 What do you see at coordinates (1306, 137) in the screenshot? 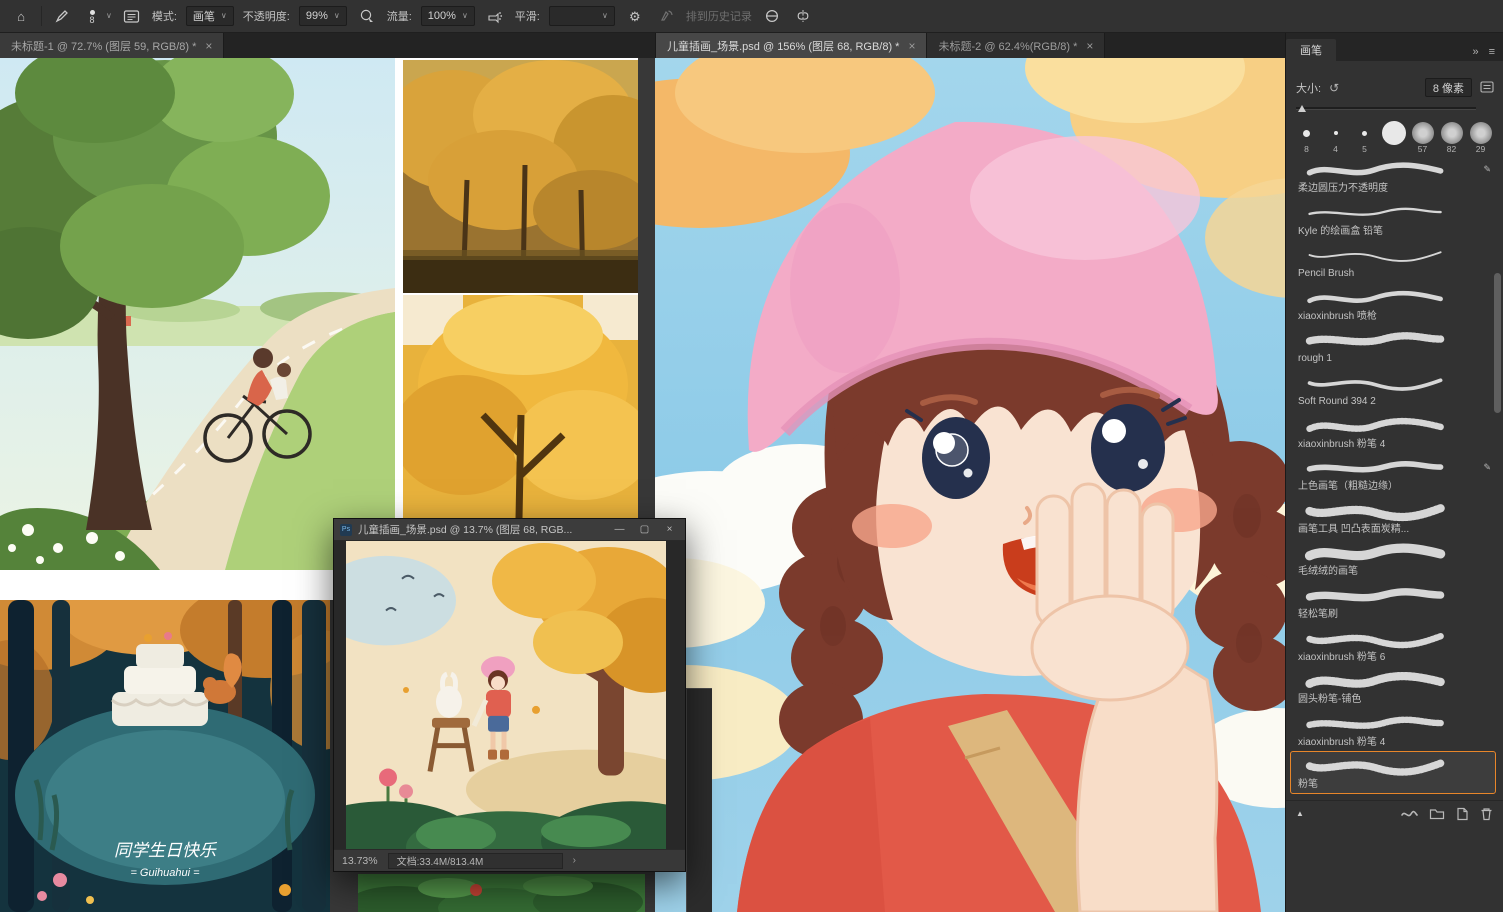
I see `brush-preset-item: 8` at bounding box center [1306, 137].